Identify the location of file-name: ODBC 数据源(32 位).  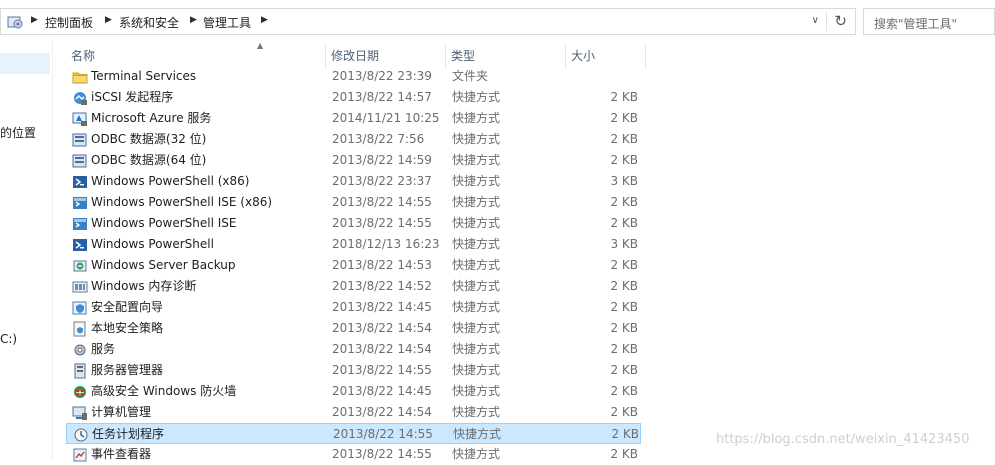
(149, 139).